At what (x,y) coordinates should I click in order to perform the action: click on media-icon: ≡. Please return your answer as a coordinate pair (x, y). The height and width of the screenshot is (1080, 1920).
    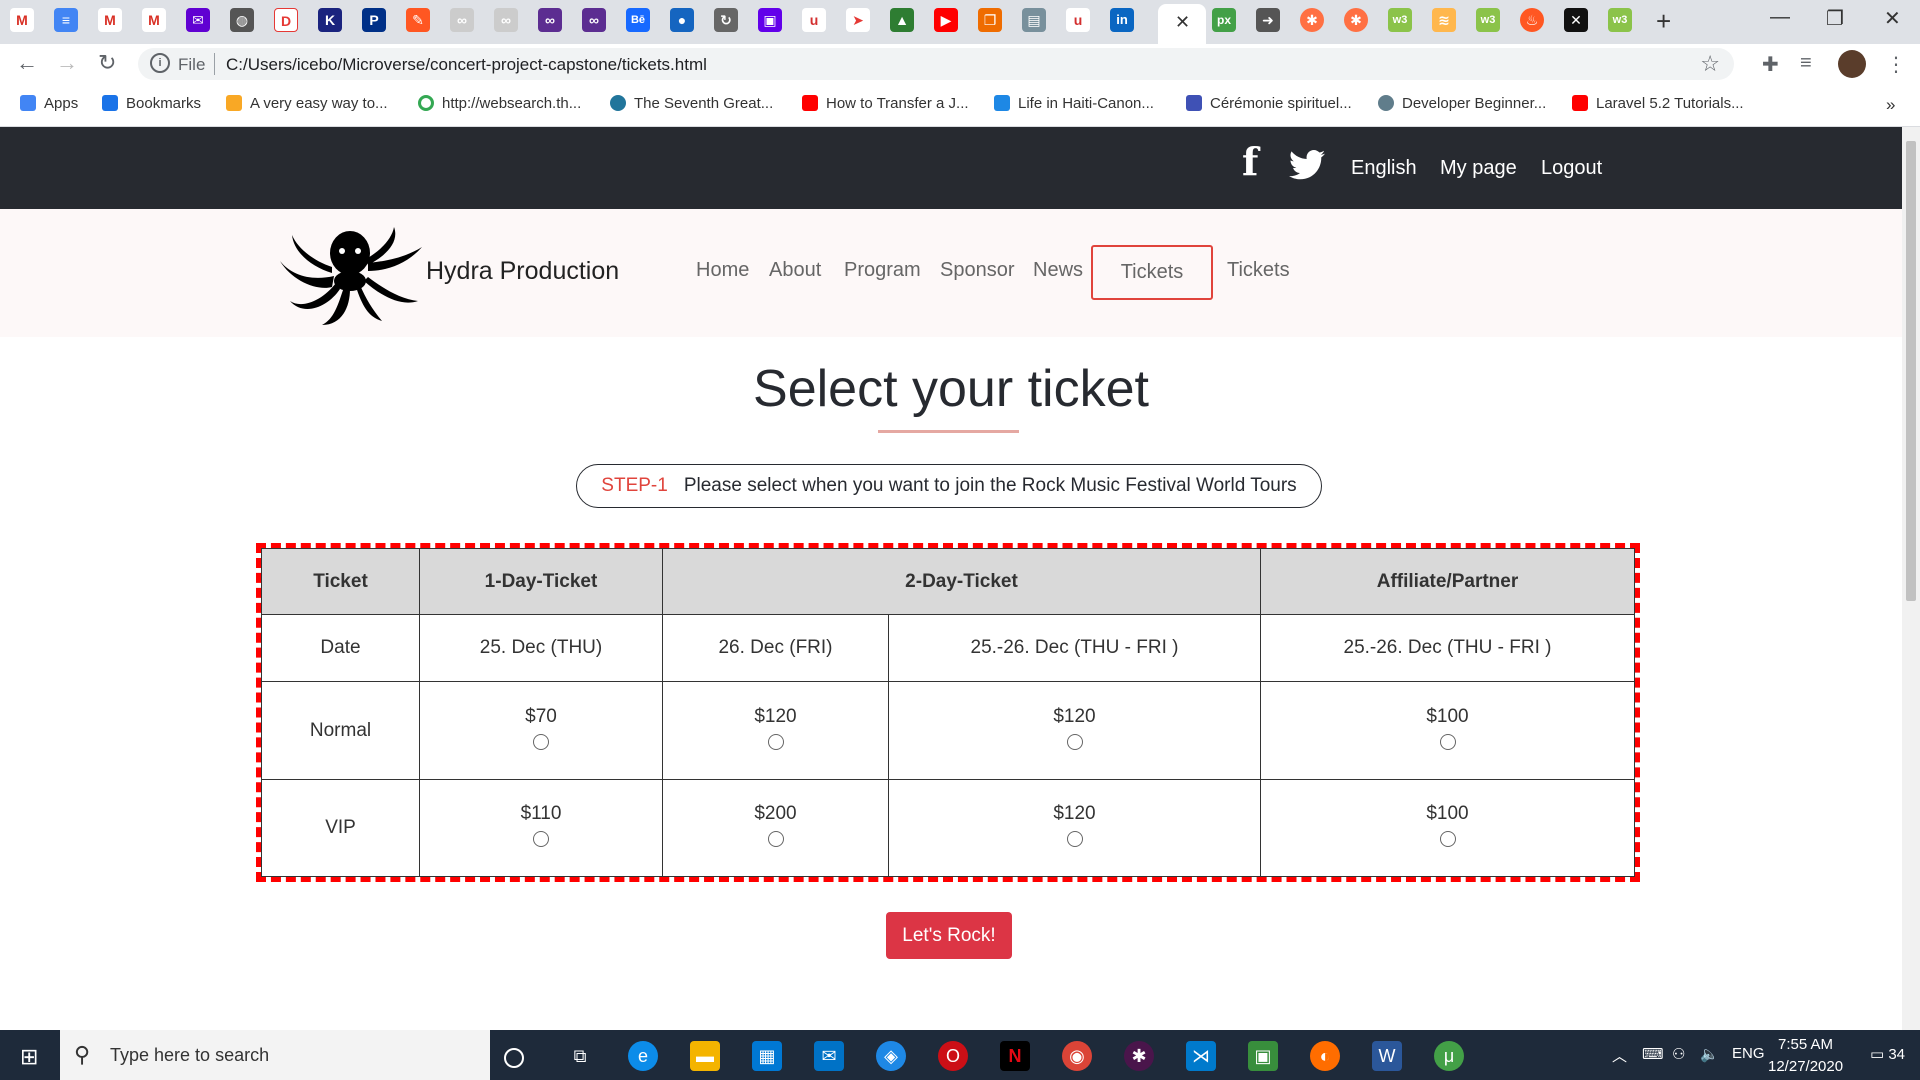
    Looking at the image, I should click on (1806, 63).